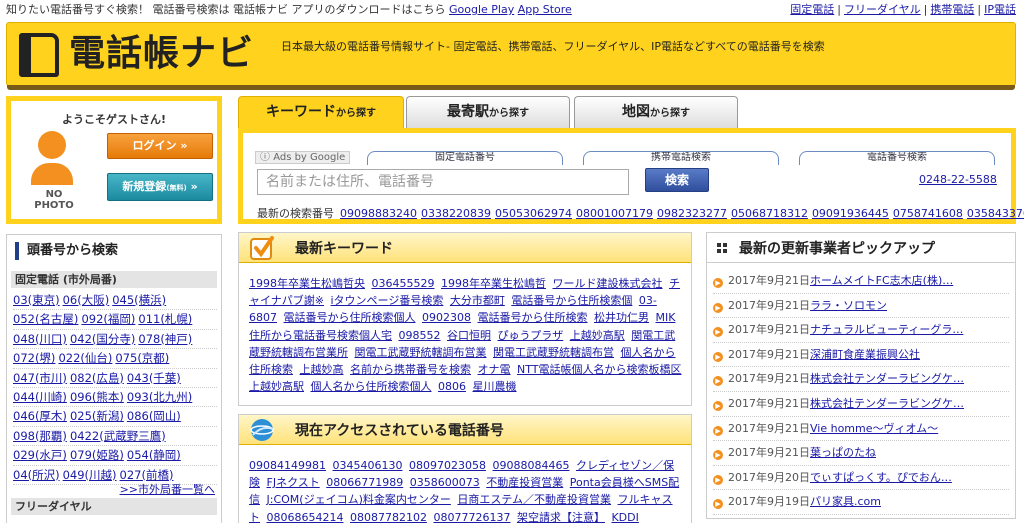  What do you see at coordinates (388, 517) in the screenshot?
I see `accessed-number-link: 08087782102` at bounding box center [388, 517].